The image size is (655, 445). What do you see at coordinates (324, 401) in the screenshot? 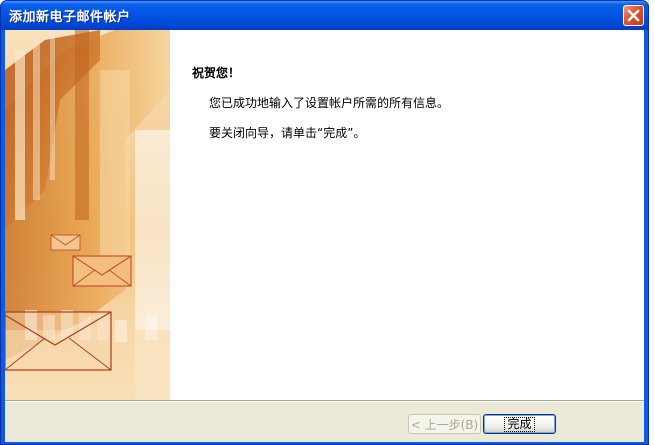
I see `button-separator` at bounding box center [324, 401].